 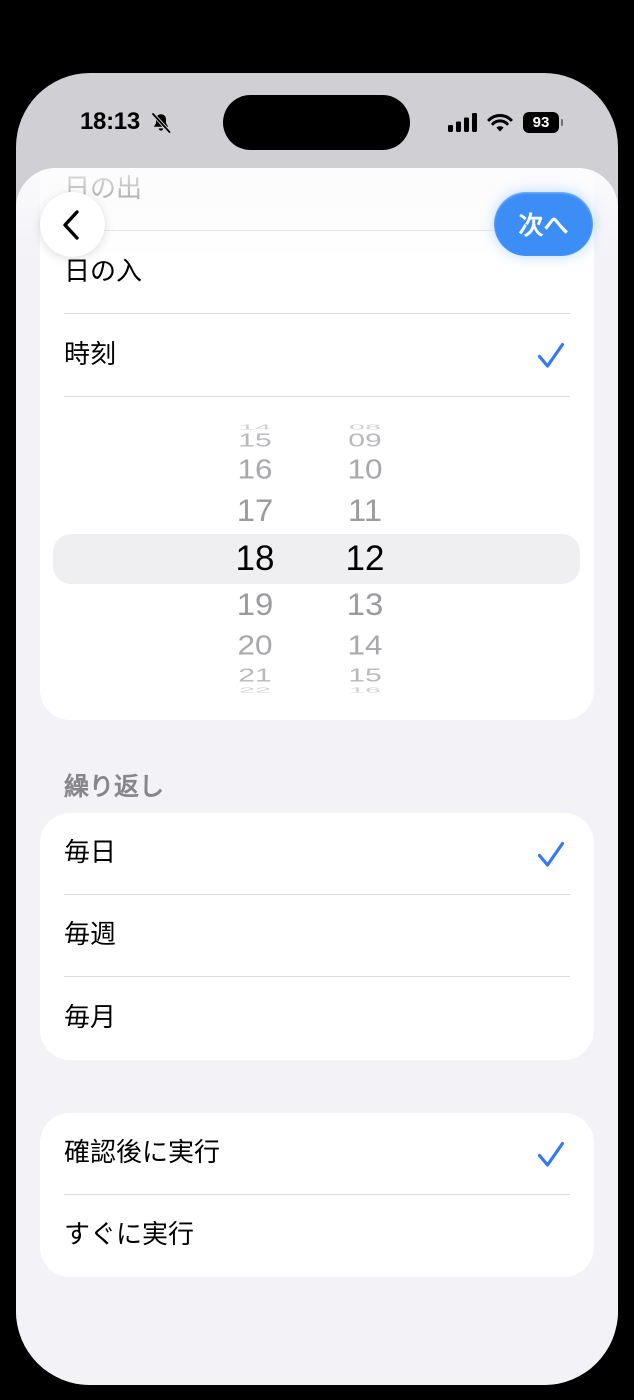 I want to click on hour-wheel: 14 15 16 17 18 19 20 21 22, so click(x=255, y=558).